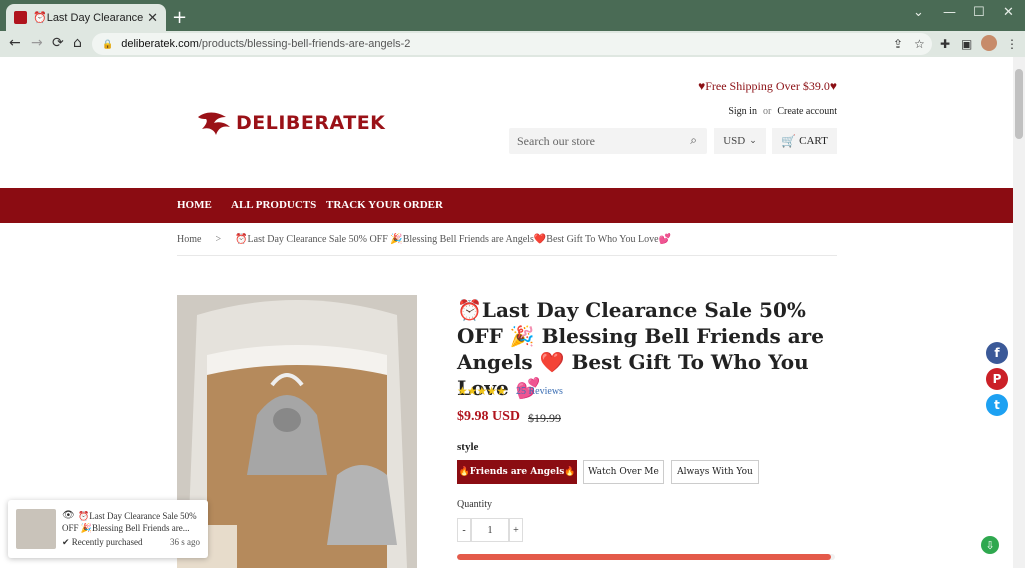  Describe the element at coordinates (715, 472) in the screenshot. I see `variant-always-with-you: Always With You` at that location.